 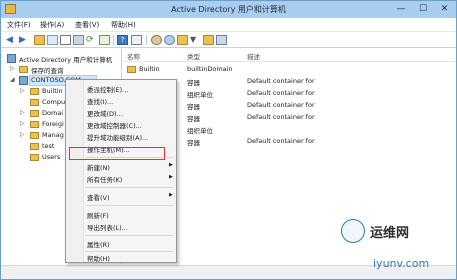 I want to click on menu-view: 查看(V), so click(x=87, y=25).